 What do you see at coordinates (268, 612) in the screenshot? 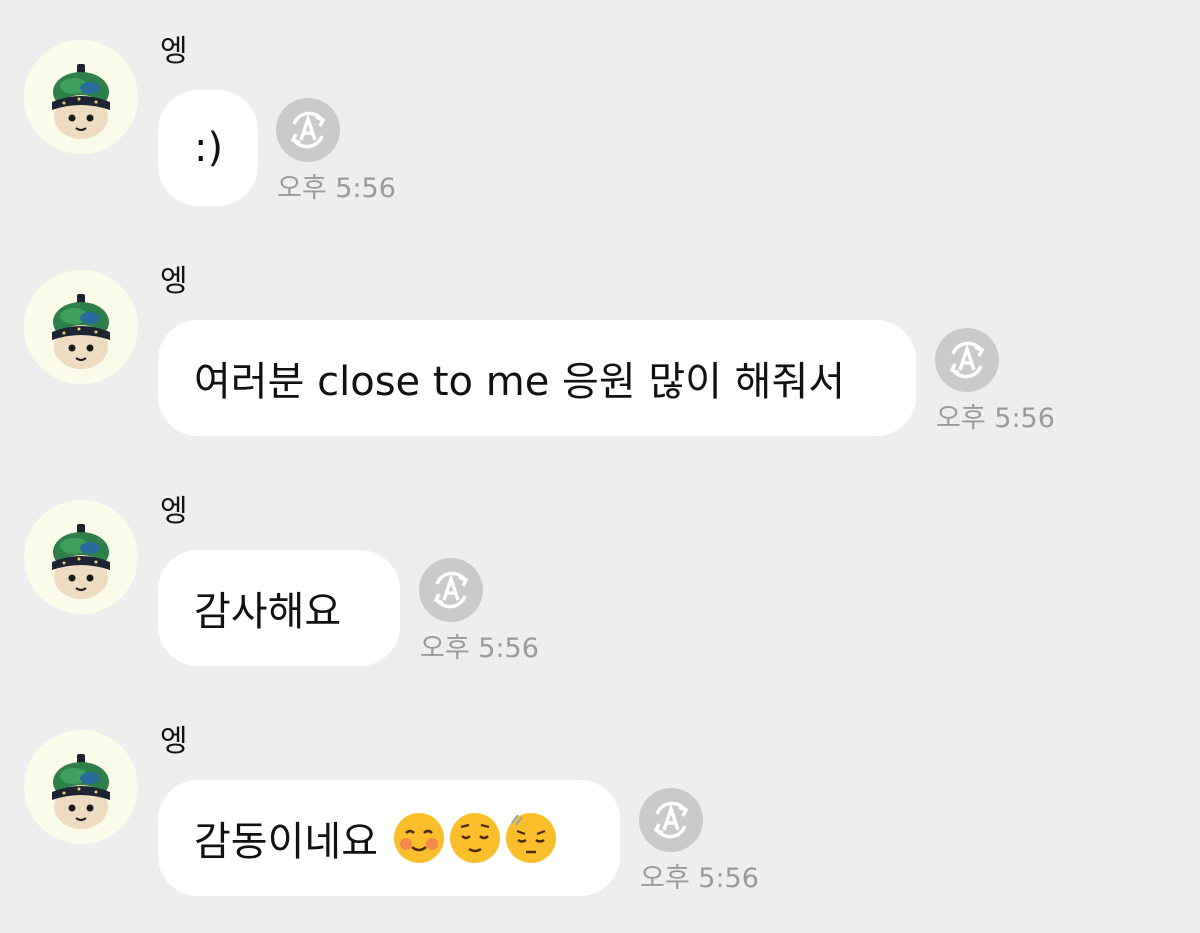
I see `message-text: 감사해요` at bounding box center [268, 612].